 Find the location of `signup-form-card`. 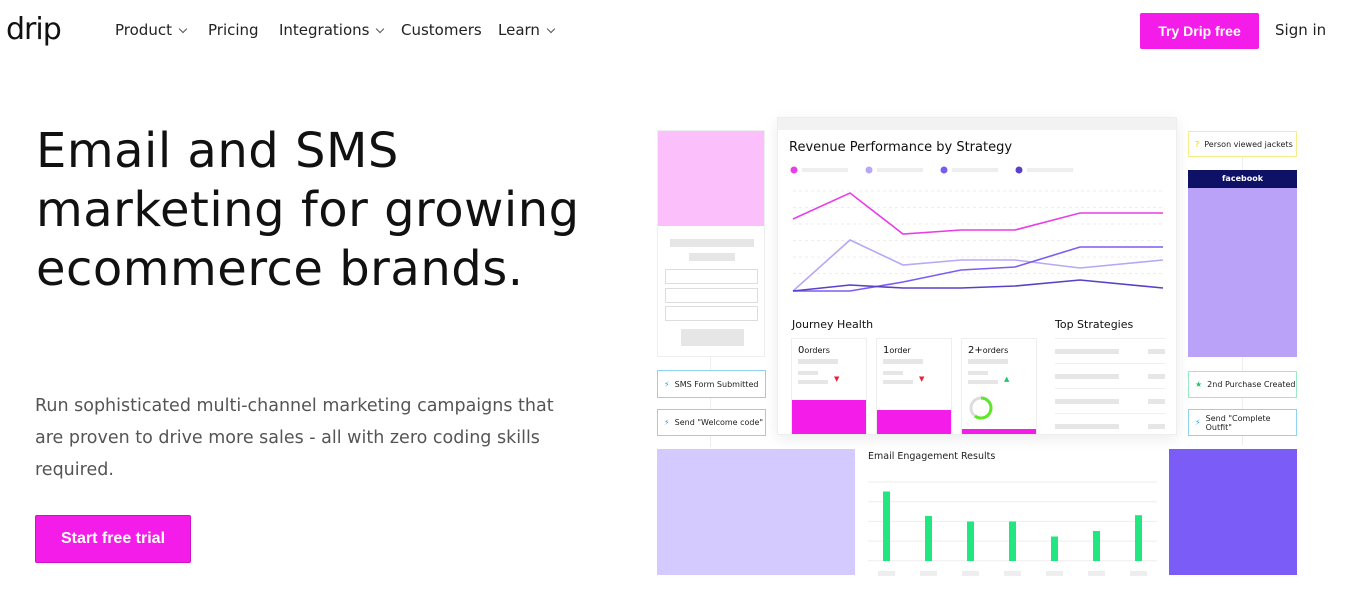

signup-form-card is located at coordinates (711, 243).